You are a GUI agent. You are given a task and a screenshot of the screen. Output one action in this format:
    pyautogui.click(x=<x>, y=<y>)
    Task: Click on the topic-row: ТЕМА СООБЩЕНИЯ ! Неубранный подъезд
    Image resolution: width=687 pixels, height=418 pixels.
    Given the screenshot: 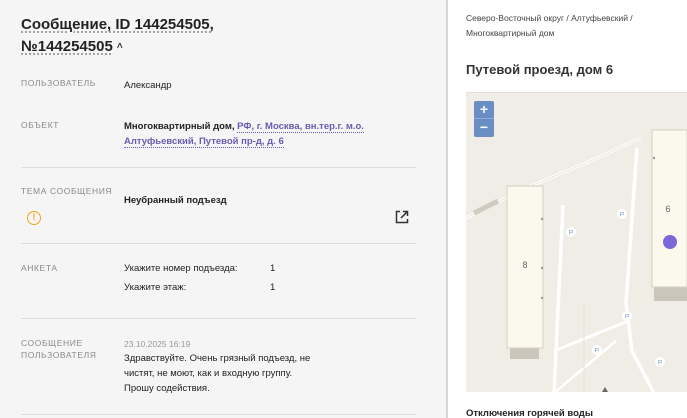 What is the action you would take?
    pyautogui.click(x=218, y=207)
    